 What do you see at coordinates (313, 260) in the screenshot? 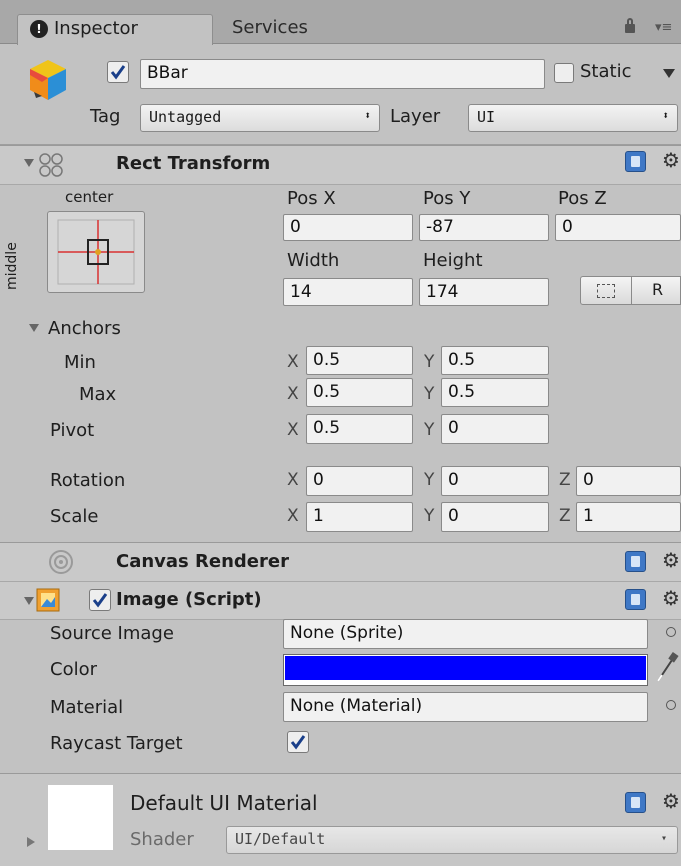
I see `width-label: Width` at bounding box center [313, 260].